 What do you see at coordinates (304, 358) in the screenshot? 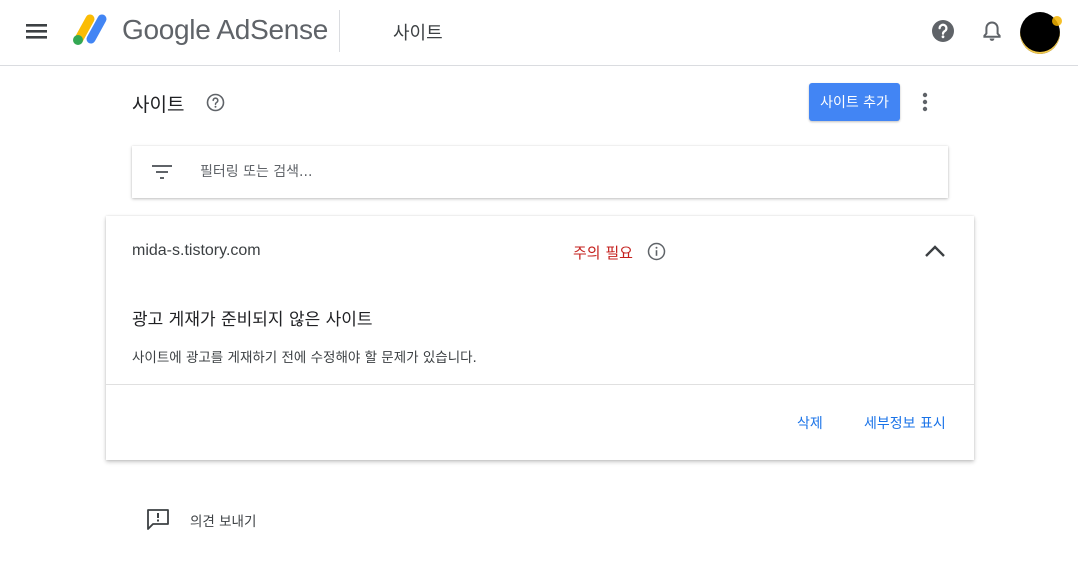
I see `card-description: 사이트에 광고를 게재하기 전에 수정해야 할 문제가 있습니다.` at bounding box center [304, 358].